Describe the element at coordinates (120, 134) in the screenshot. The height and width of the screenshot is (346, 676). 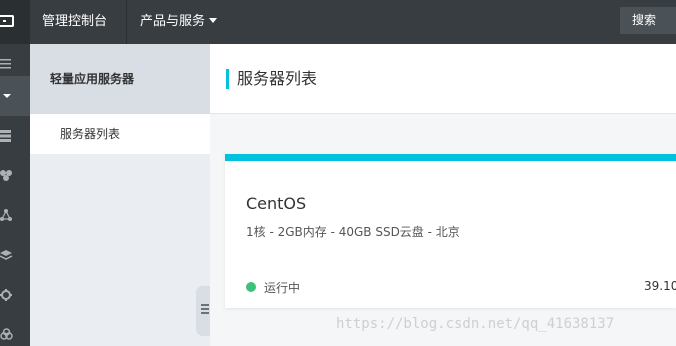
I see `subnav-item-server-list: 服务器列表` at that location.